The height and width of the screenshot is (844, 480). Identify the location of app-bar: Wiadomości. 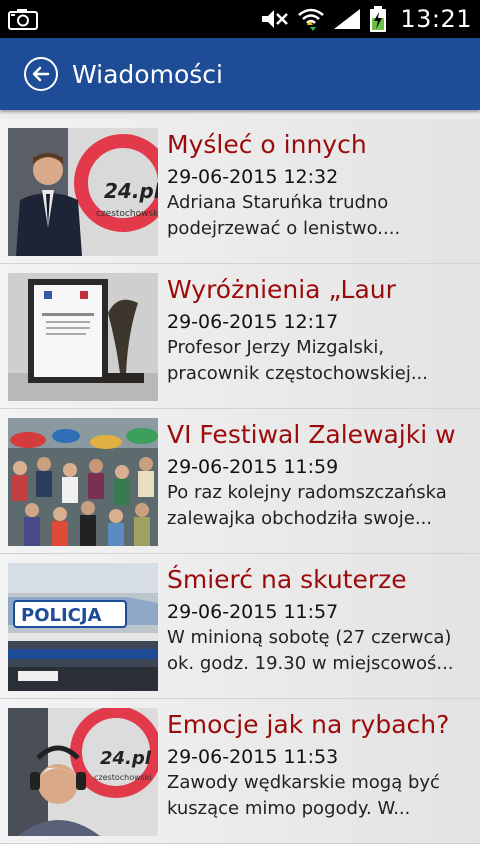
(240, 74).